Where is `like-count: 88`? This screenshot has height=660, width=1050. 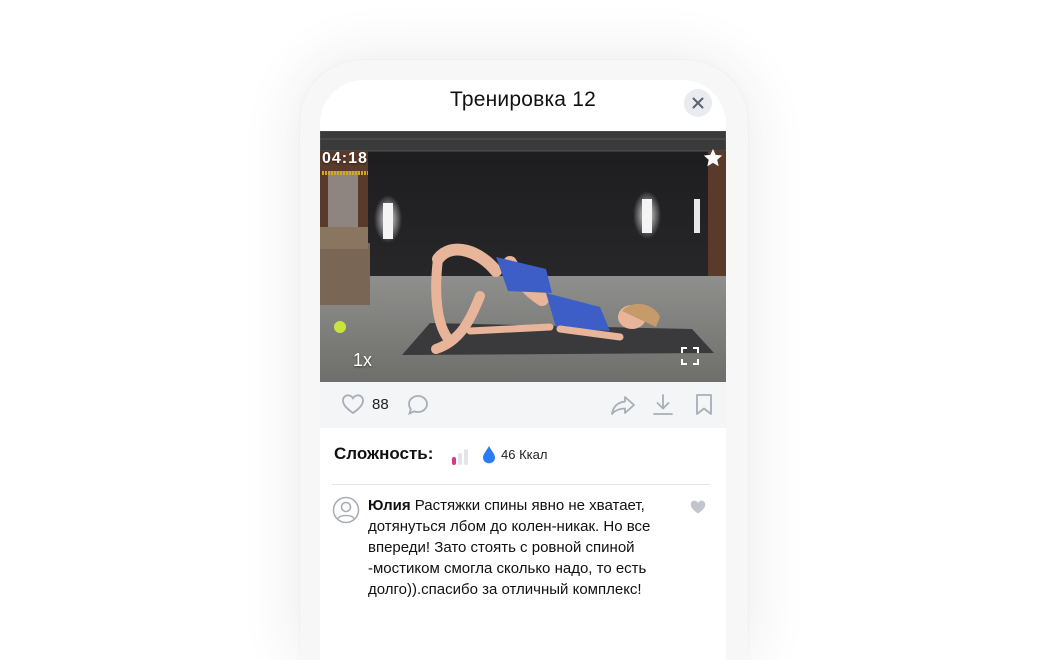
like-count: 88 is located at coordinates (380, 404).